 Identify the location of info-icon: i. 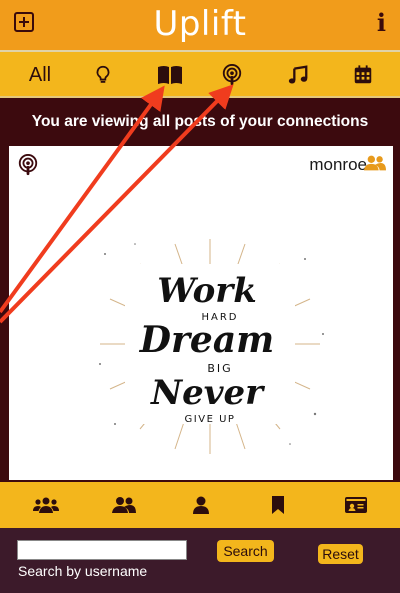
(381, 22).